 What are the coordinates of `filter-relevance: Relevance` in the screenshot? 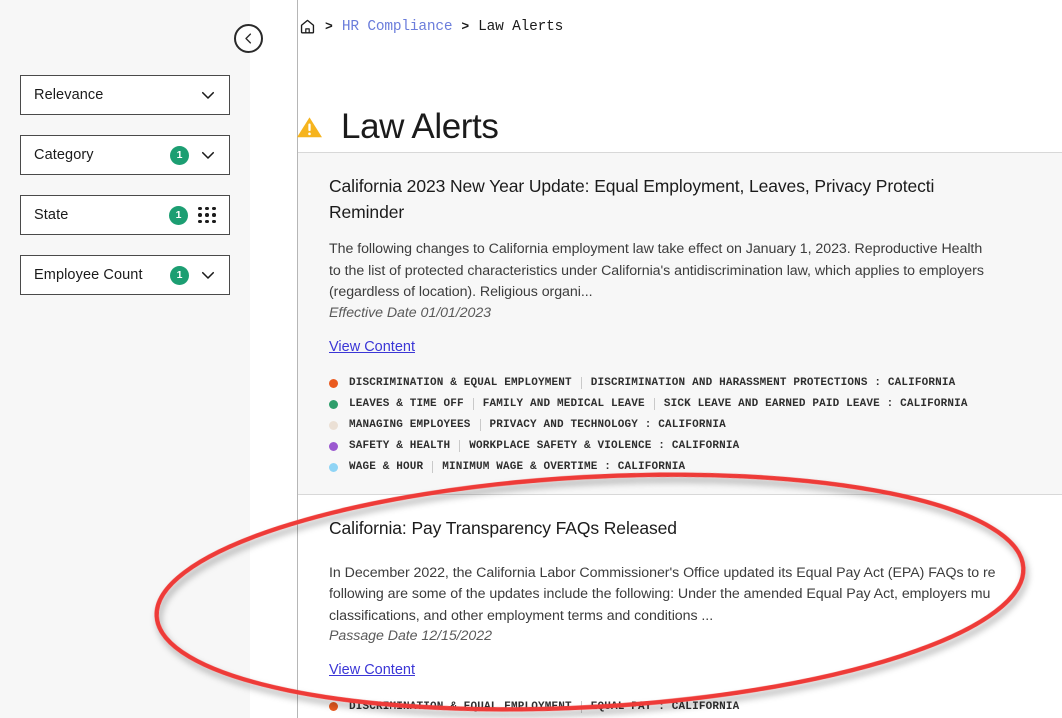 It's located at (125, 95).